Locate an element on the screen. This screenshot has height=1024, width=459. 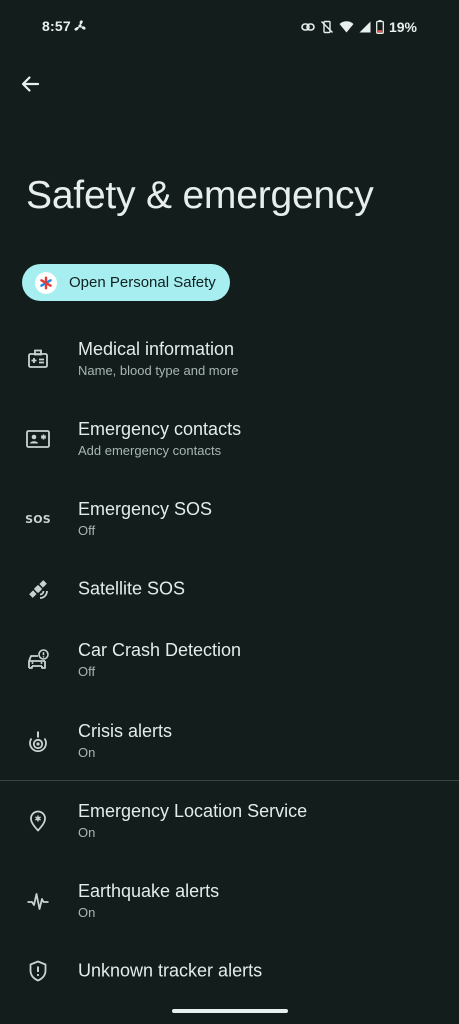
setting-unknown-tracker-alerts: Unknown tracker alerts is located at coordinates (229, 971).